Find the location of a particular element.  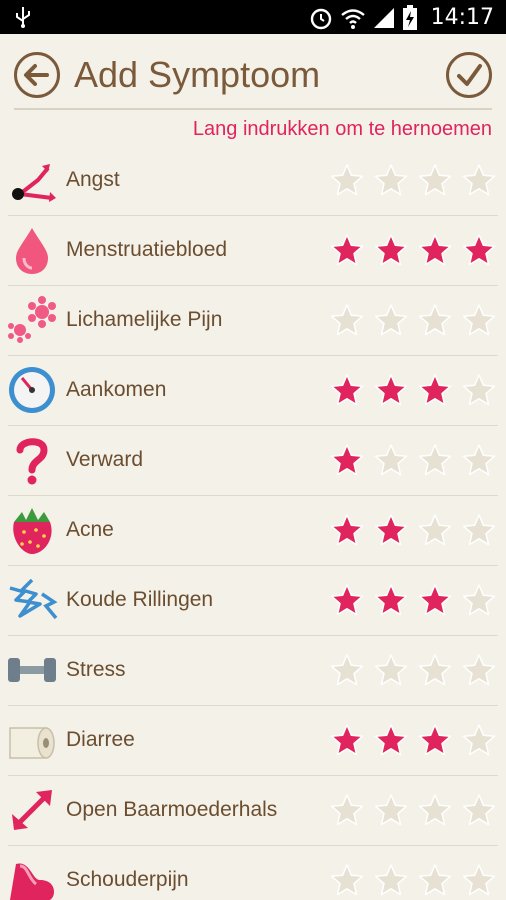

confirm-button is located at coordinates (469, 75).